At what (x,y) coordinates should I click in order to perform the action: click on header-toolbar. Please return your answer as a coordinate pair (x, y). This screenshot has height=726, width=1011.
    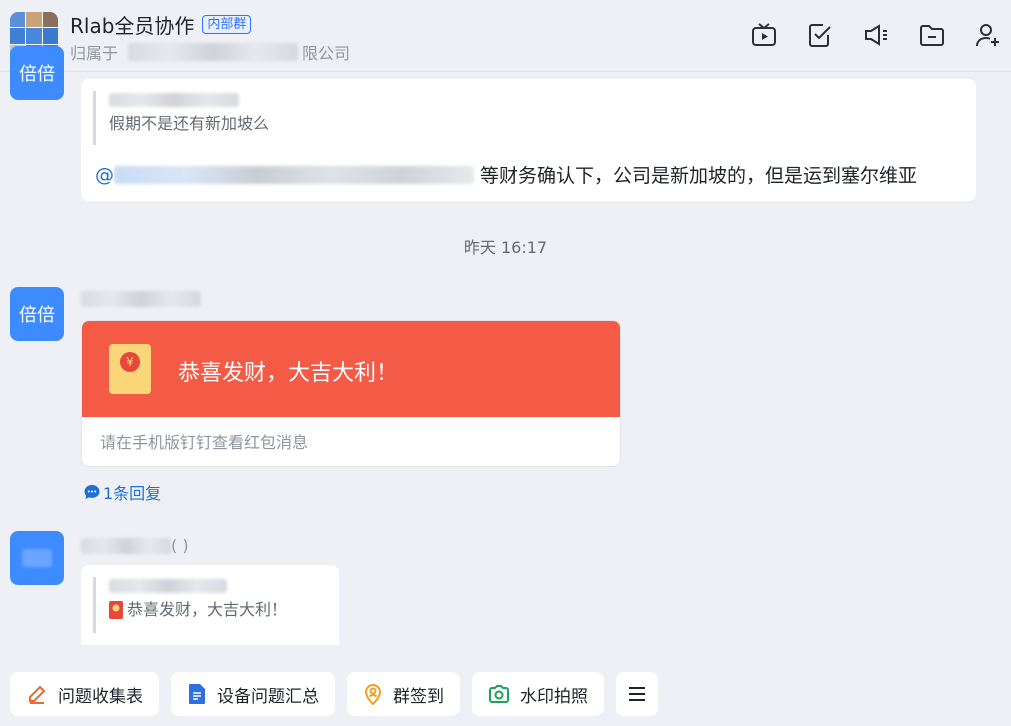
    Looking at the image, I should click on (876, 35).